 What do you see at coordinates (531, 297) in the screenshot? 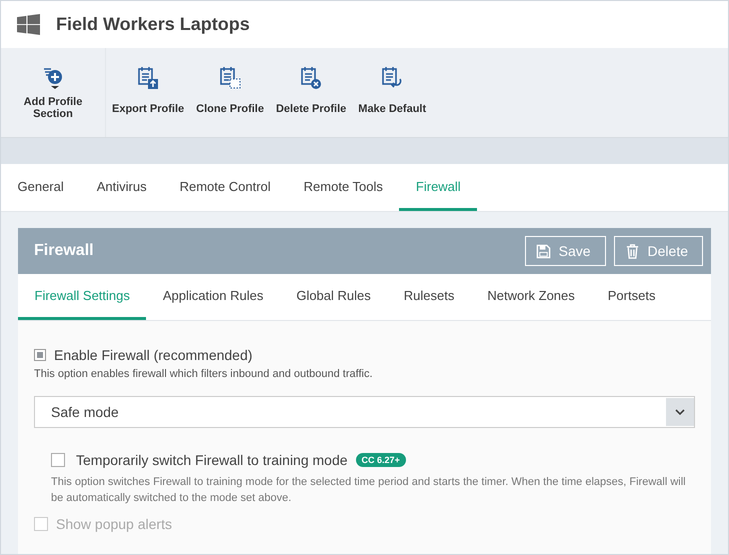
I see `settings-tab: Network Zones` at bounding box center [531, 297].